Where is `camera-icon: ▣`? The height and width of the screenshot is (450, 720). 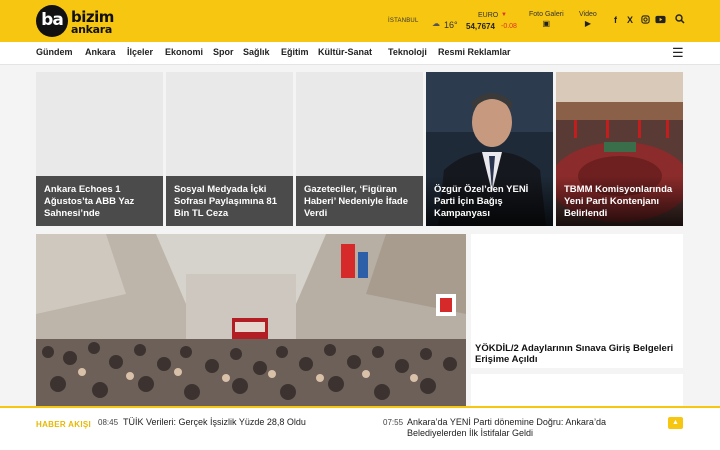 camera-icon: ▣ is located at coordinates (546, 23).